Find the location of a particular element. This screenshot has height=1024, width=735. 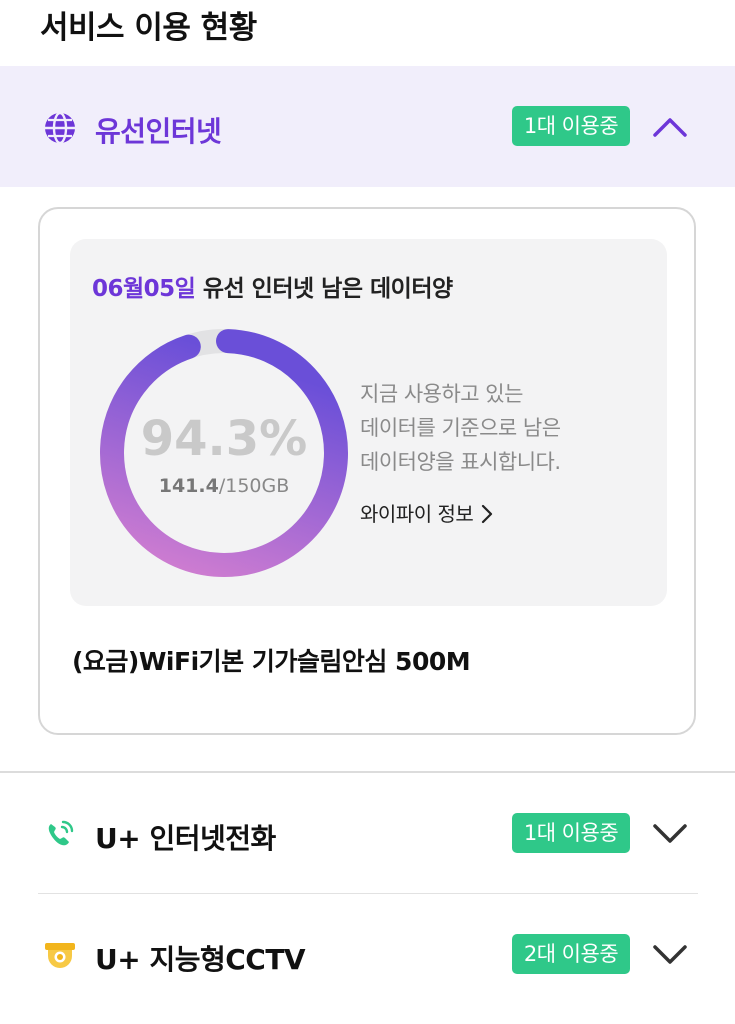

description-line: 데이터를 기준으로 남은 is located at coordinates (460, 428).